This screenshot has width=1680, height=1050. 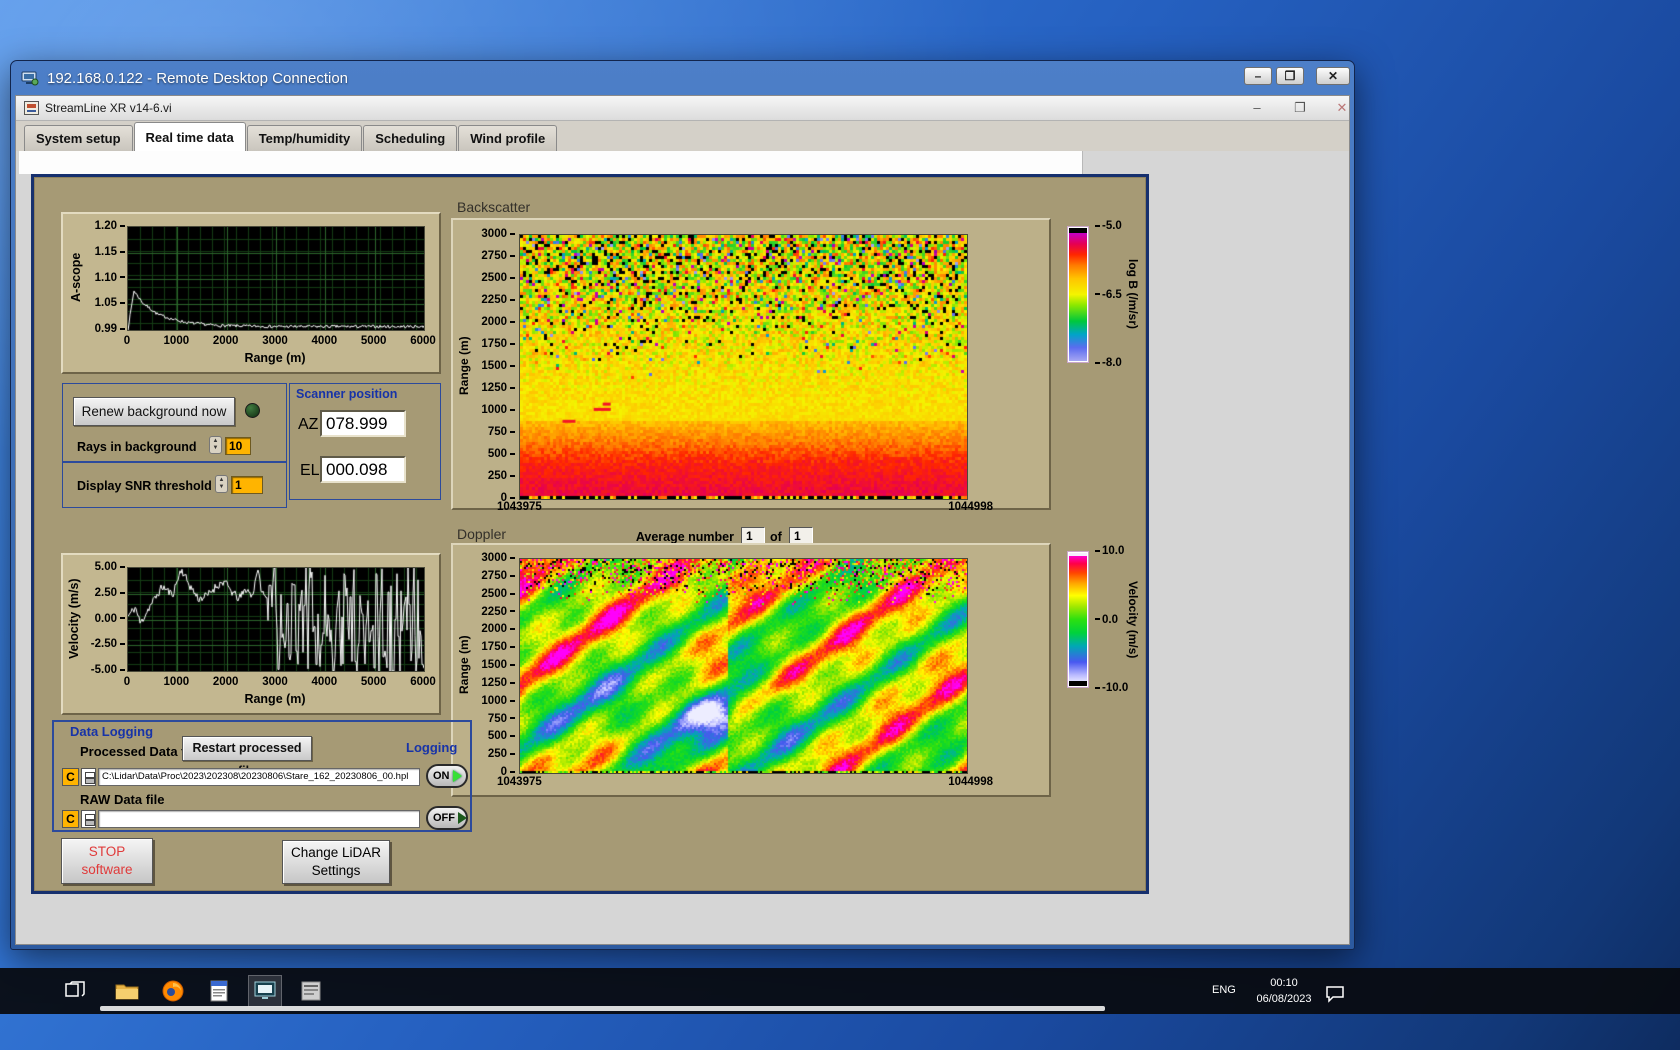 I want to click on rdp-icon, so click(x=30, y=78).